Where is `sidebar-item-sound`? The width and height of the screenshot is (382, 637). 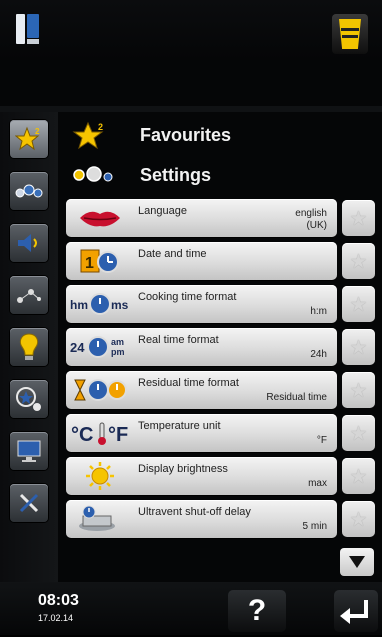 sidebar-item-sound is located at coordinates (29, 243).